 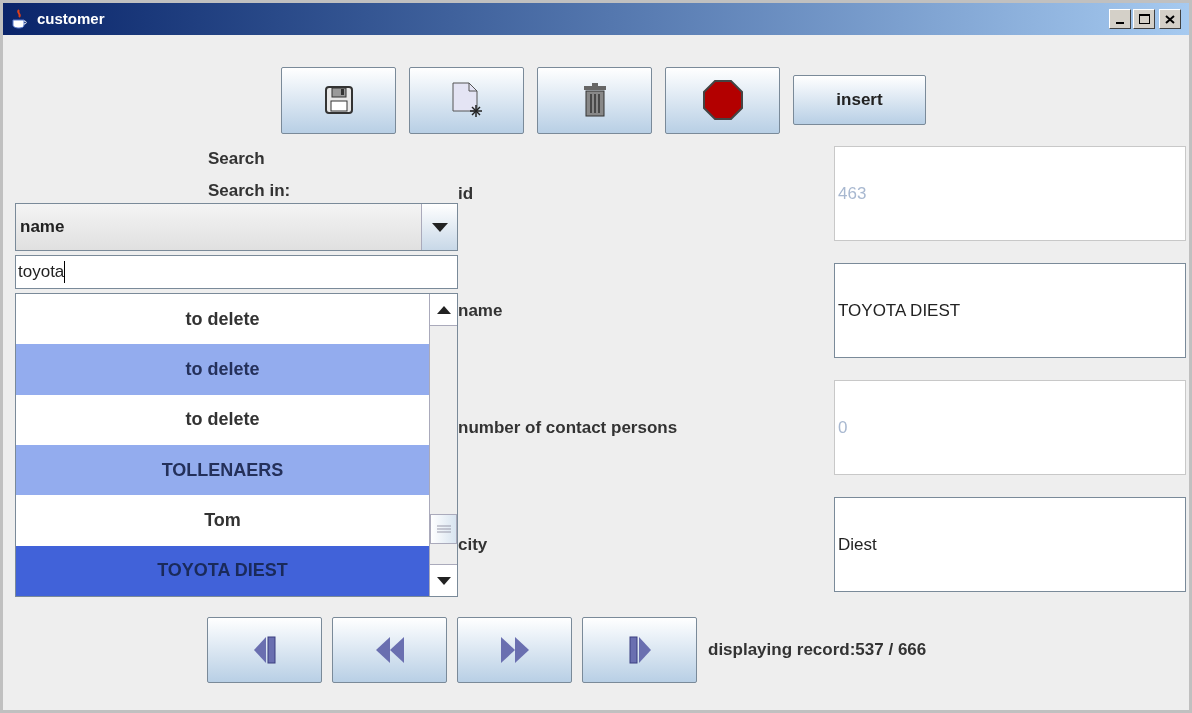 I want to click on result-item: TOLLENAERS, so click(x=222, y=470).